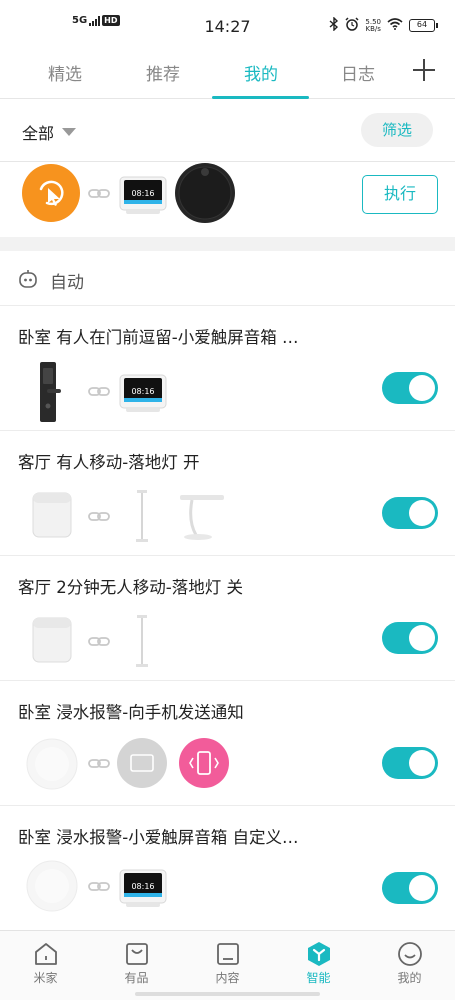 The height and width of the screenshot is (1000, 455). What do you see at coordinates (358, 72) in the screenshot?
I see `tab-log: 日志` at bounding box center [358, 72].